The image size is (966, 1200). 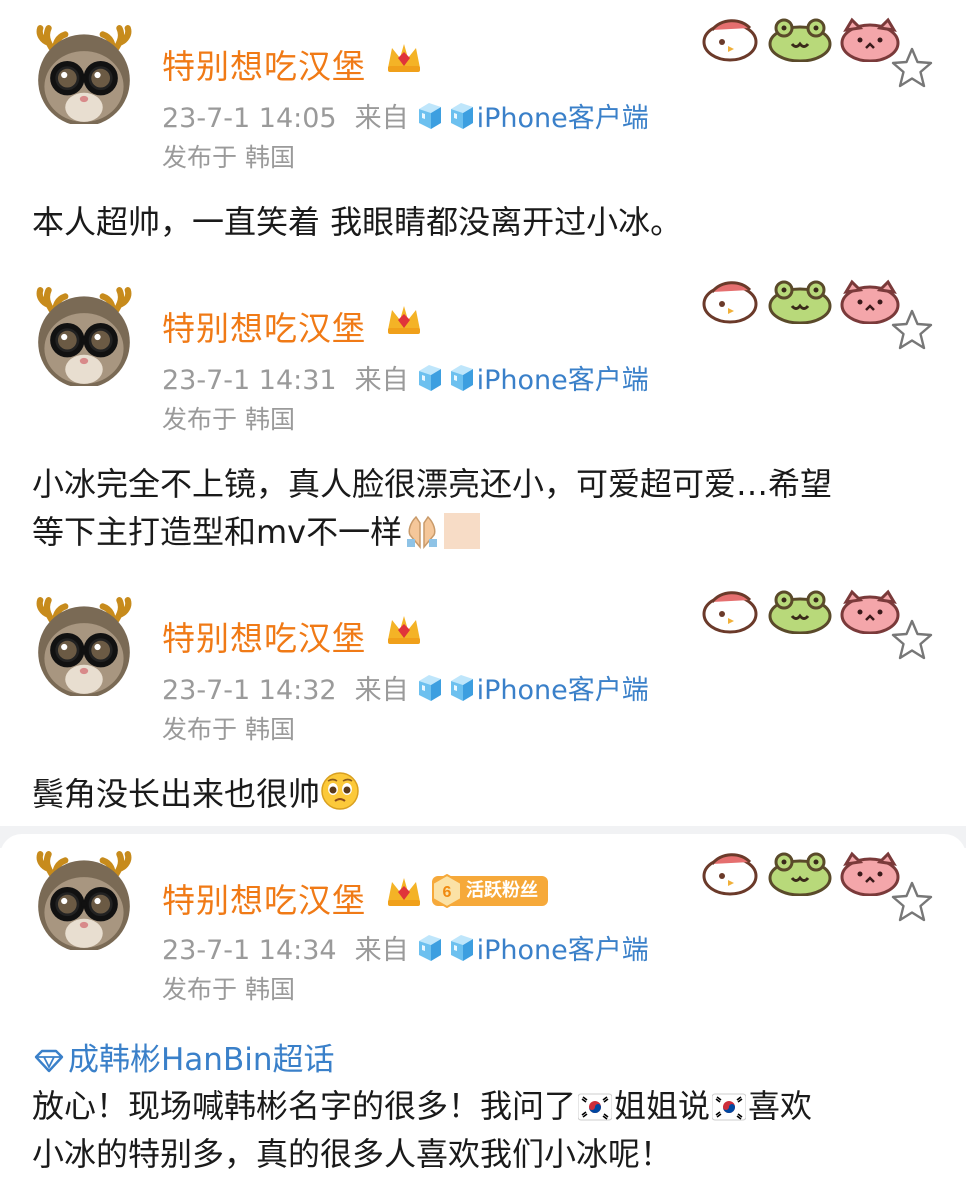 What do you see at coordinates (340, 791) in the screenshot?
I see `pleading-face-icon` at bounding box center [340, 791].